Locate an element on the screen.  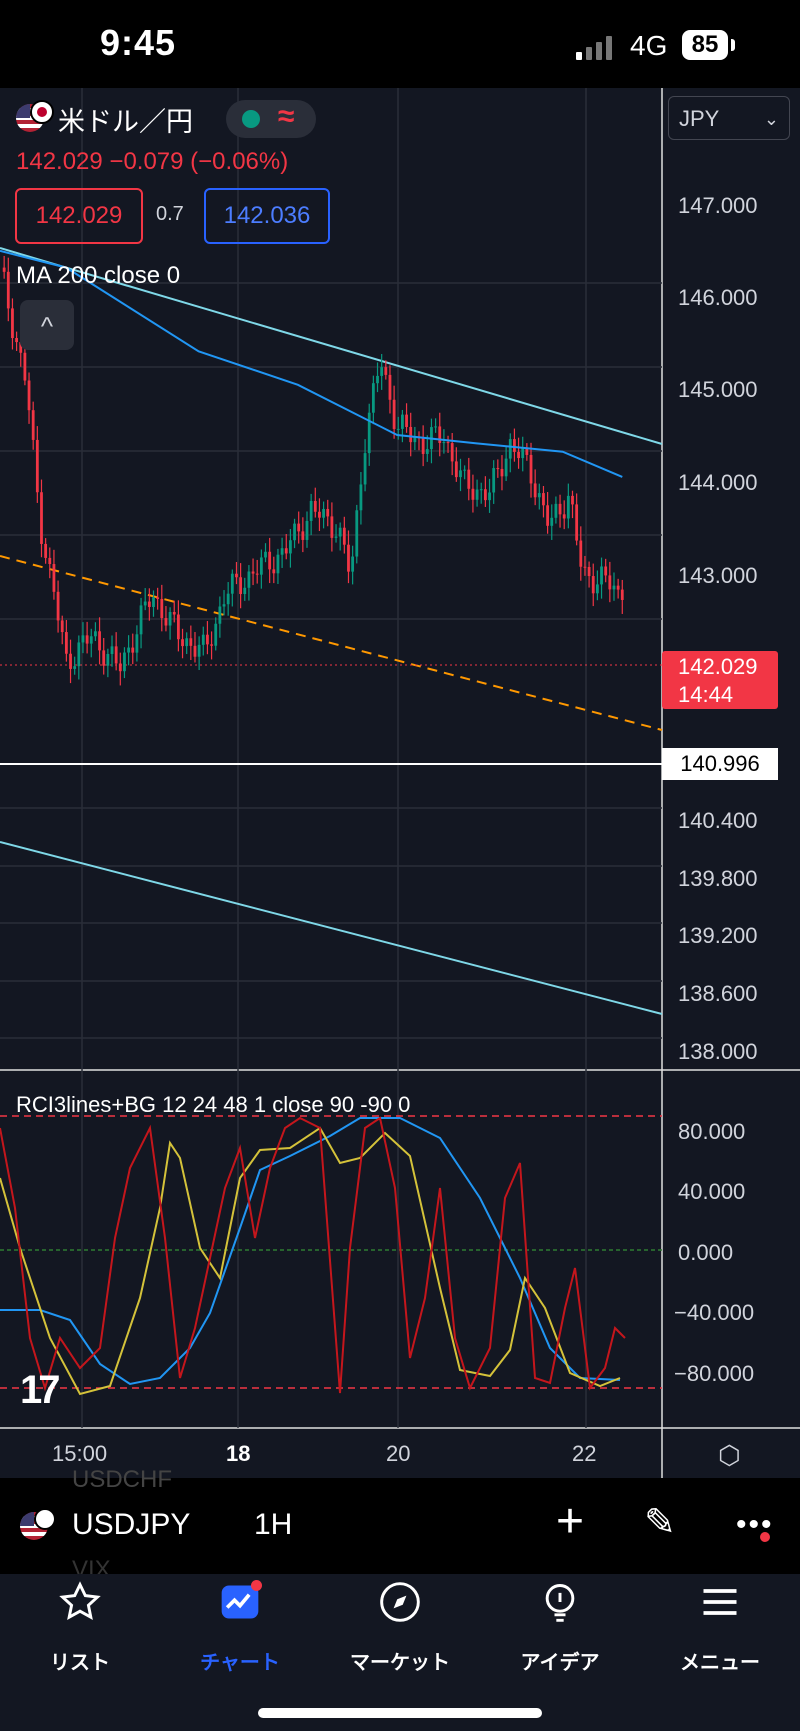
tab-market: マーケット is located at coordinates (400, 1627).